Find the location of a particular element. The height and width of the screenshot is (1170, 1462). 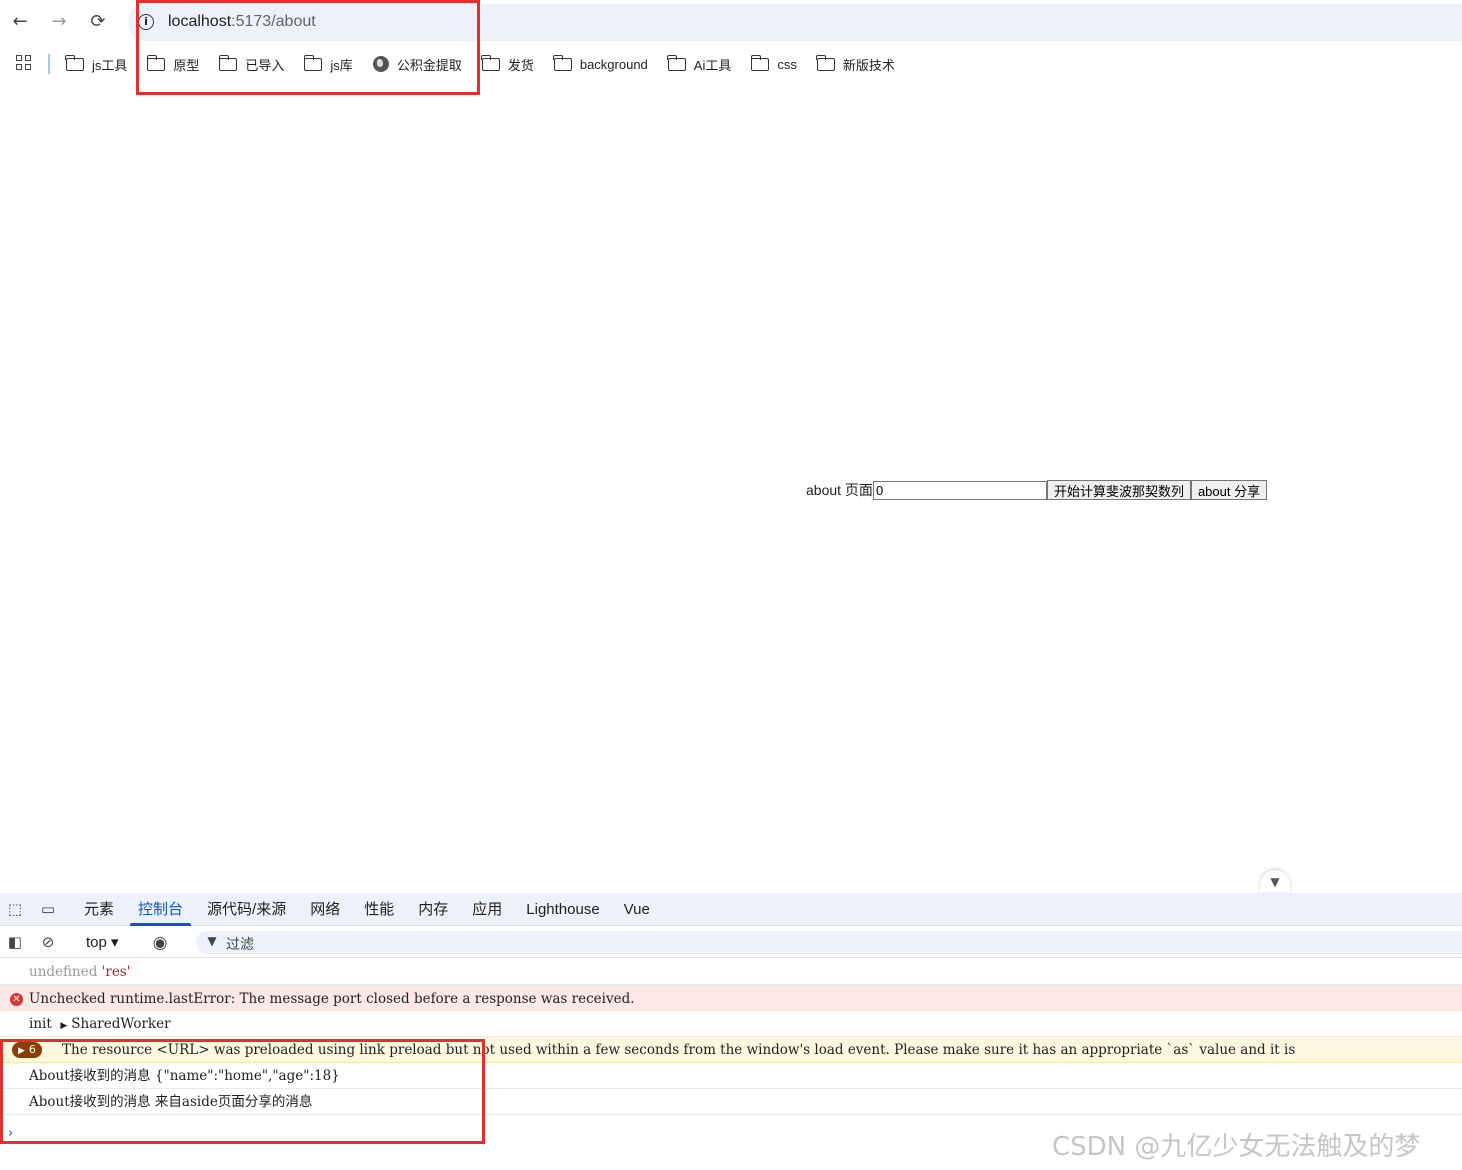

console-toolbar: ◧ ⊘ top ▾ ◉ ▼ 过滤 is located at coordinates (731, 942).